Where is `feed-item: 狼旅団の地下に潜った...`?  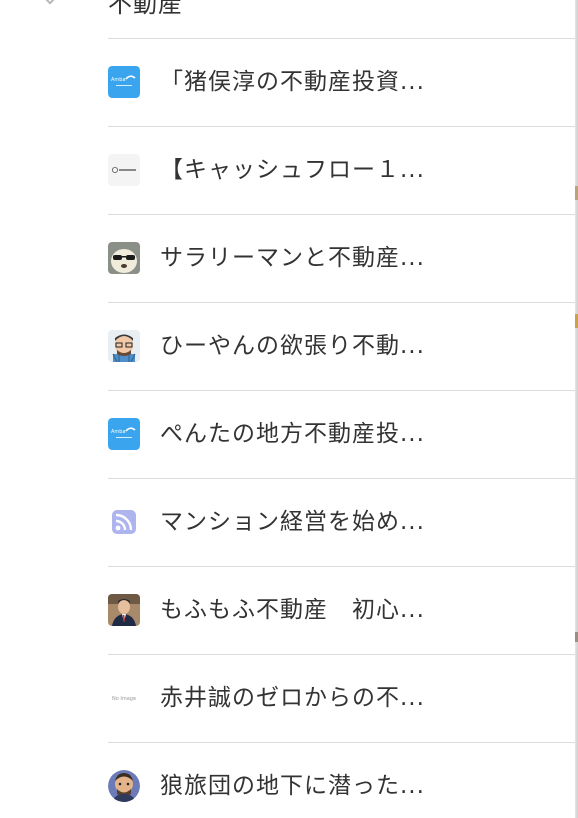
feed-item: 狼旅団の地下に潜った... is located at coordinates (341, 780).